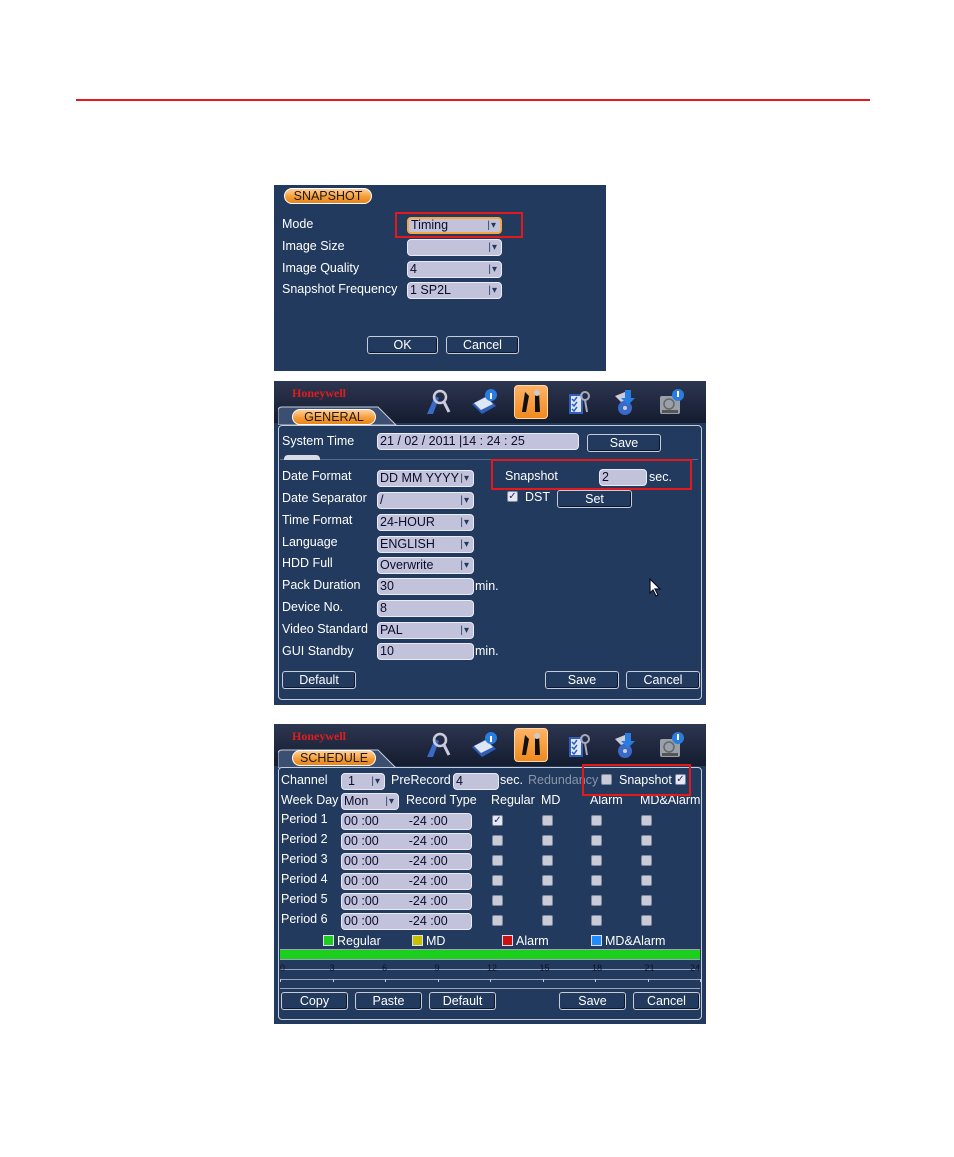 The height and width of the screenshot is (1157, 954). Describe the element at coordinates (425, 630) in the screenshot. I see `video-standard-select: PAL` at that location.